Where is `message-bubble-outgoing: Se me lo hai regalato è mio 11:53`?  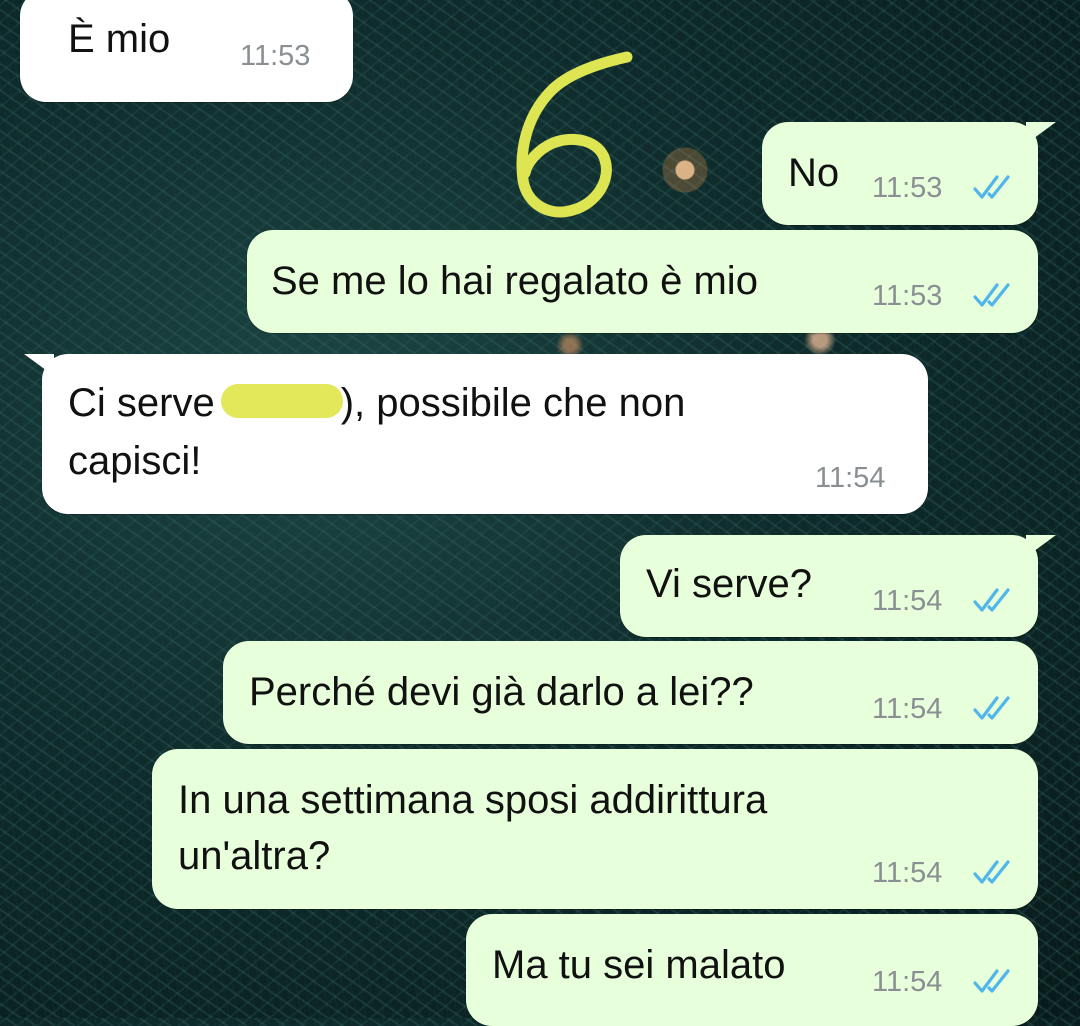
message-bubble-outgoing: Se me lo hai regalato è mio 11:53 is located at coordinates (642, 281).